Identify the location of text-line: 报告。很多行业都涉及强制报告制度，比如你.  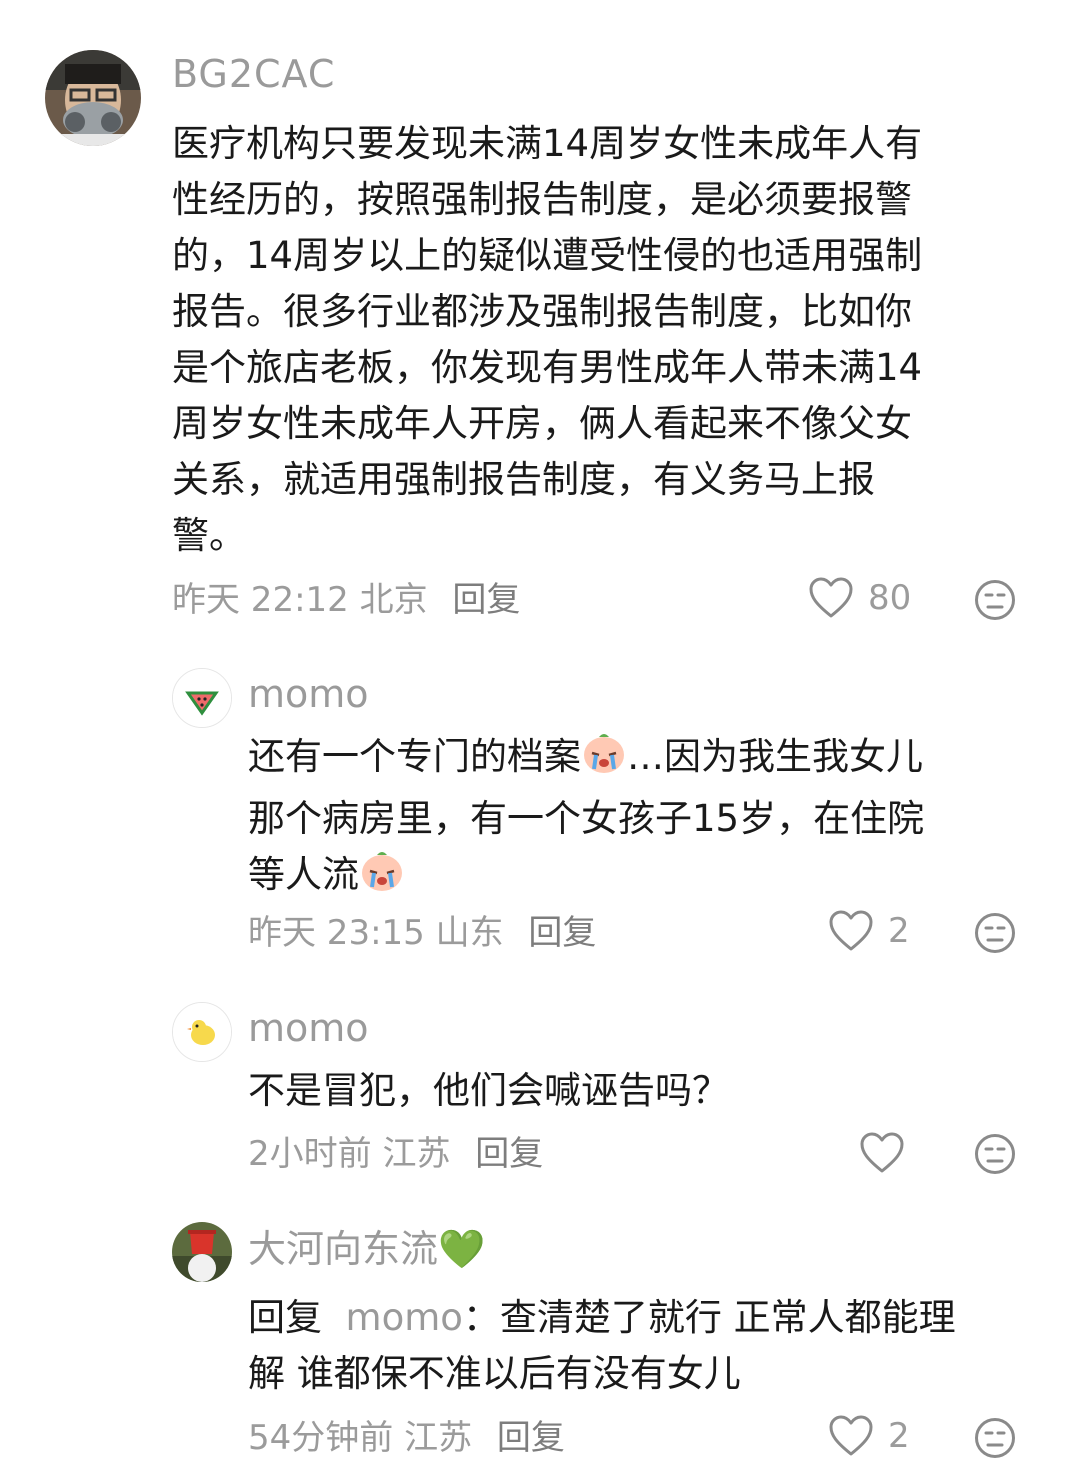
(542, 311).